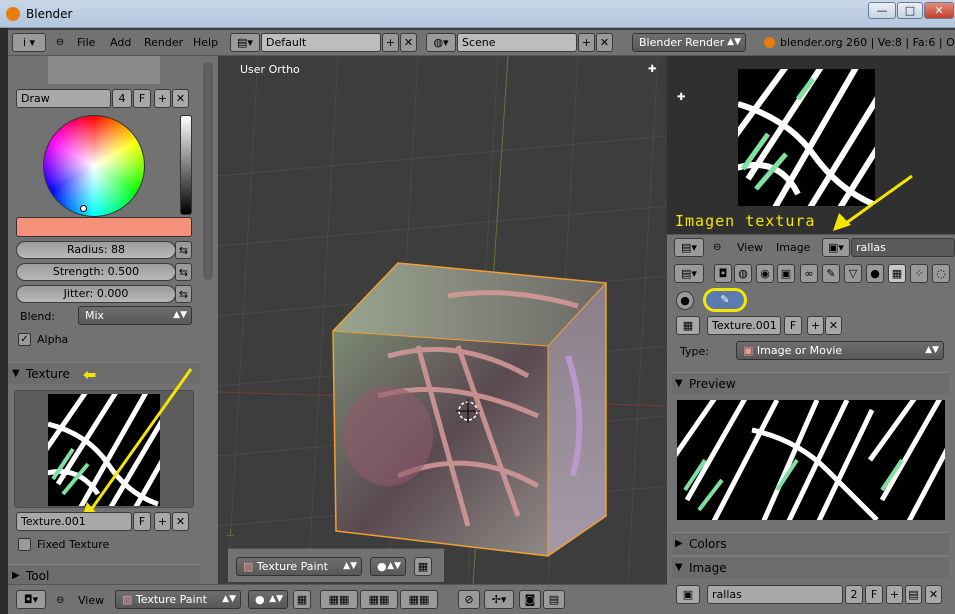  What do you see at coordinates (875, 273) in the screenshot?
I see `material-tab-icon: ●` at bounding box center [875, 273].